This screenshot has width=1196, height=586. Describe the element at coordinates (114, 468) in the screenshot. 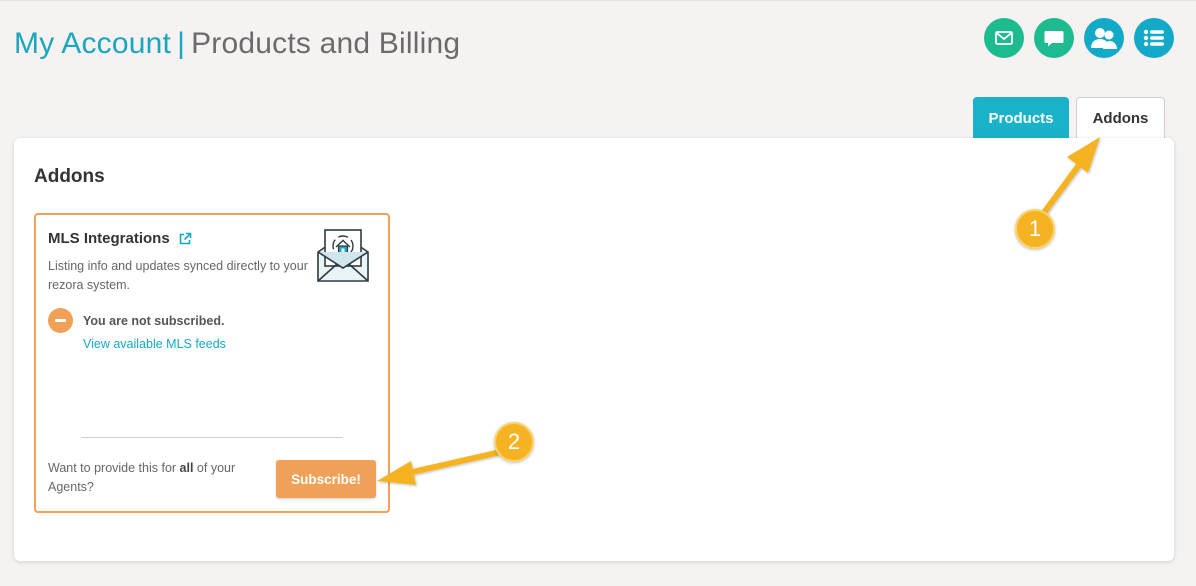

I see `footer-prefix: Want to provide this for` at that location.